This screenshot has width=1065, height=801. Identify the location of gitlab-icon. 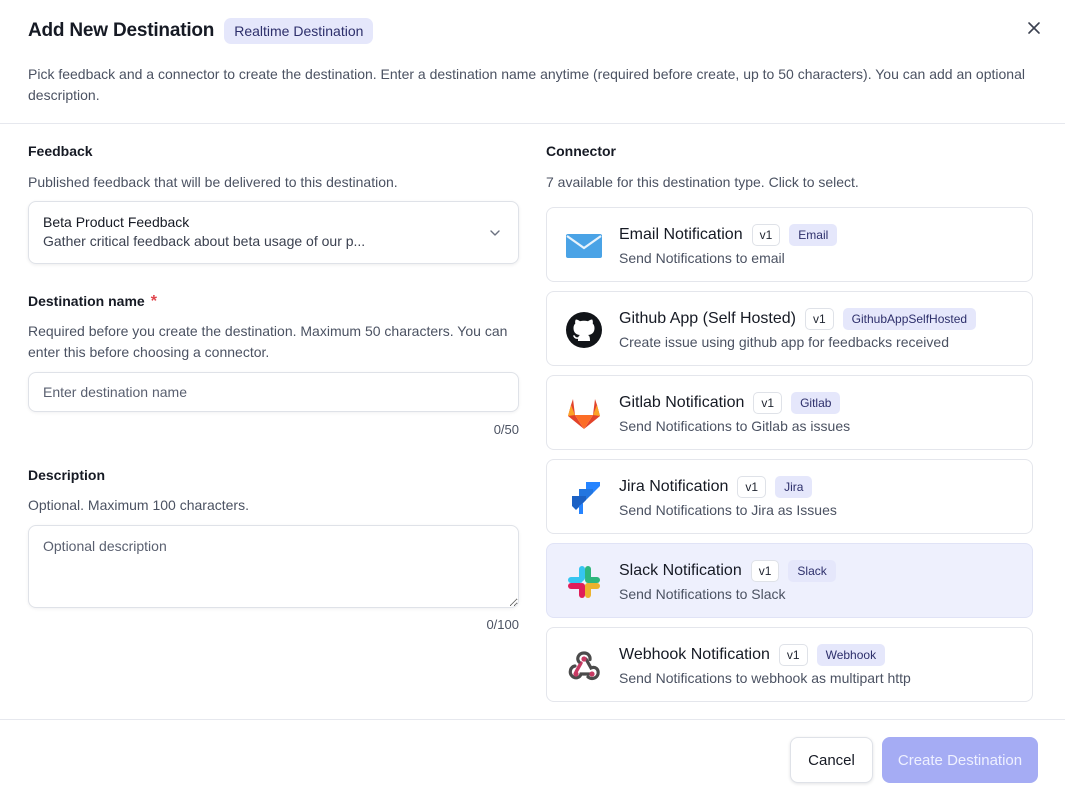
(584, 414).